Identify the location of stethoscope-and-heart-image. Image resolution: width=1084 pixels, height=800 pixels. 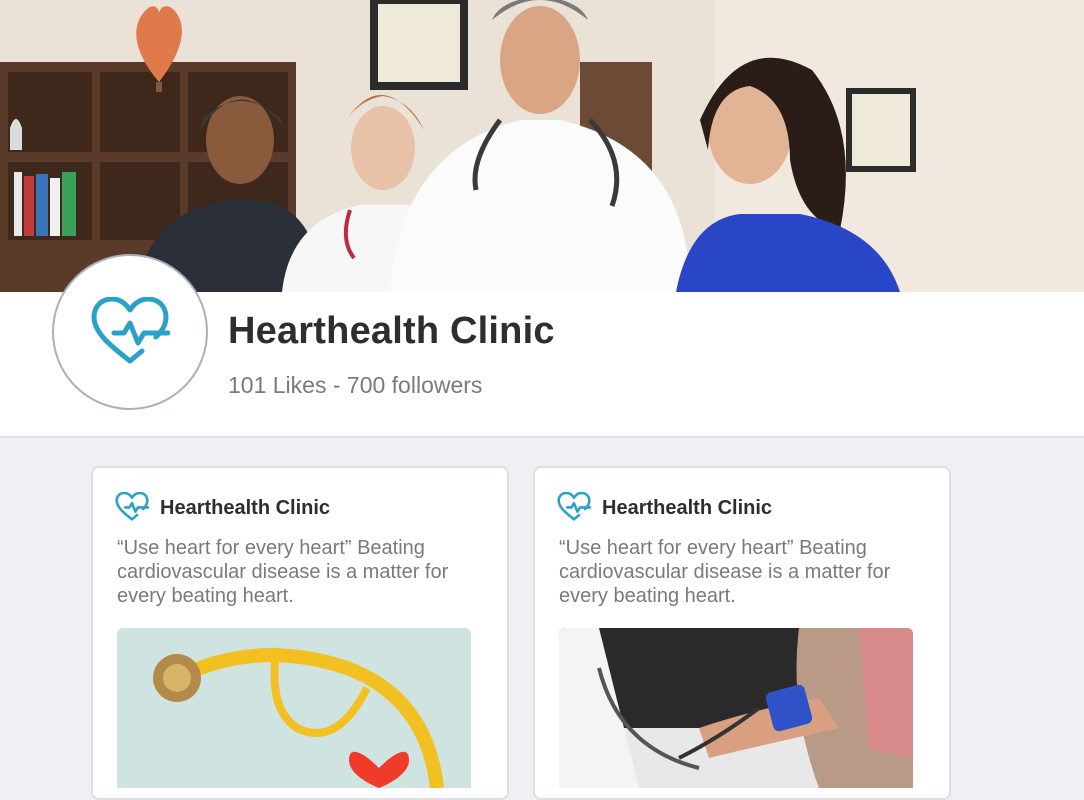
(294, 708).